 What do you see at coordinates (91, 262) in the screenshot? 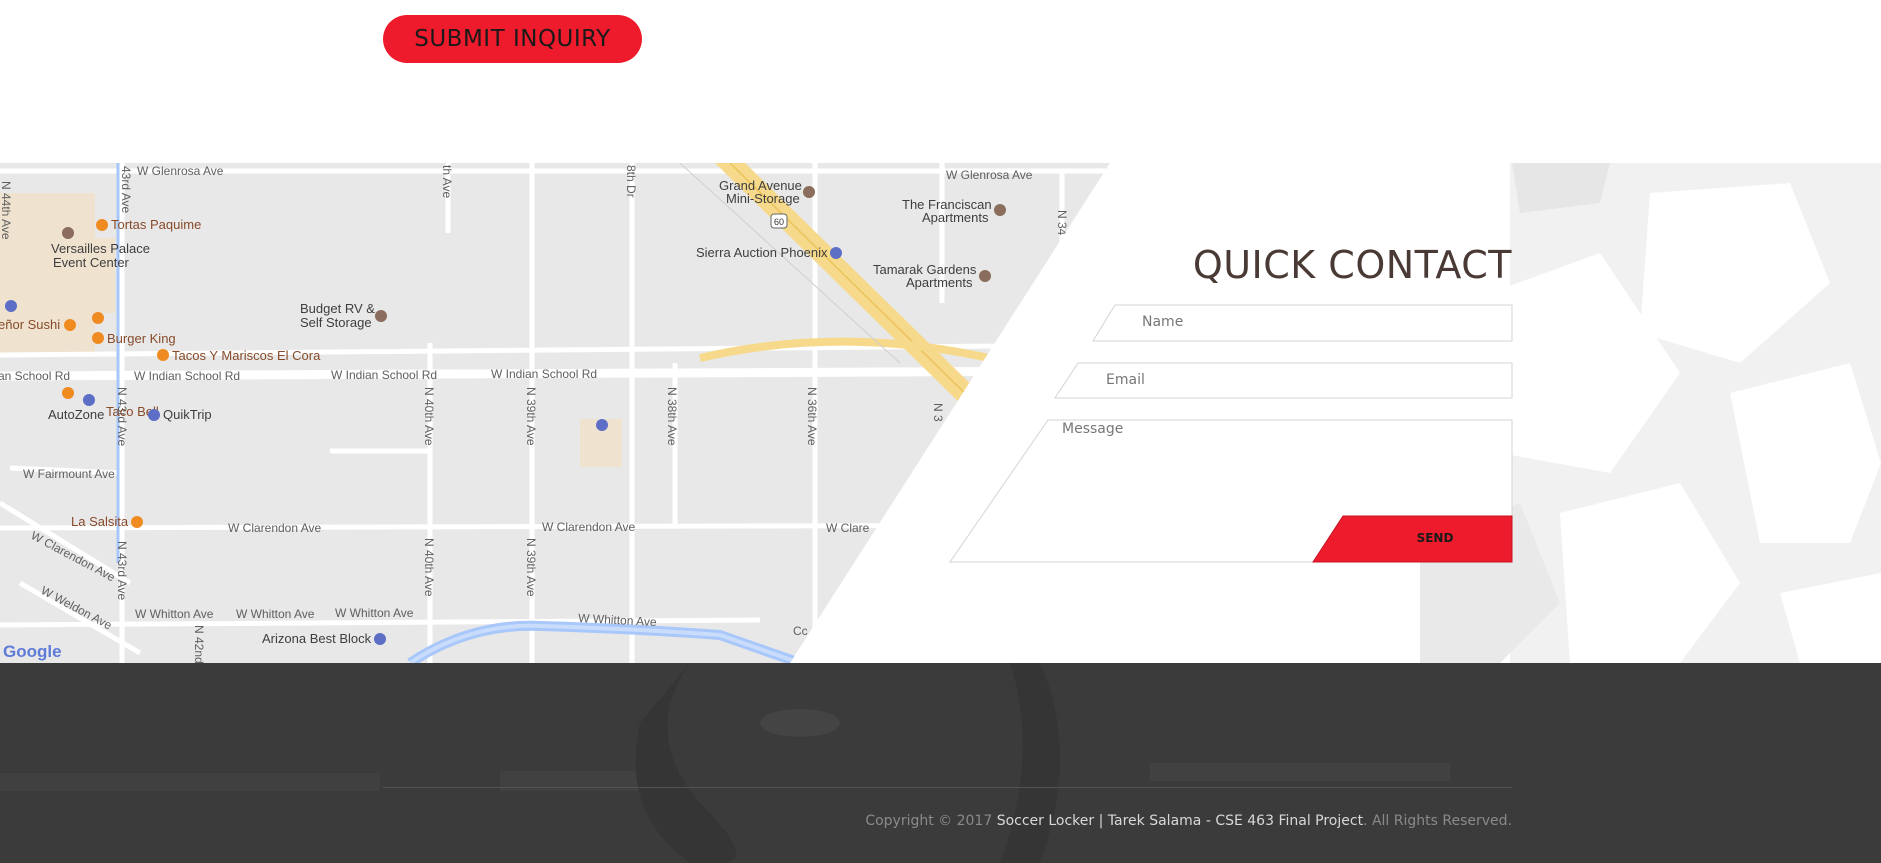
I see `map-place-label: Event Center` at bounding box center [91, 262].